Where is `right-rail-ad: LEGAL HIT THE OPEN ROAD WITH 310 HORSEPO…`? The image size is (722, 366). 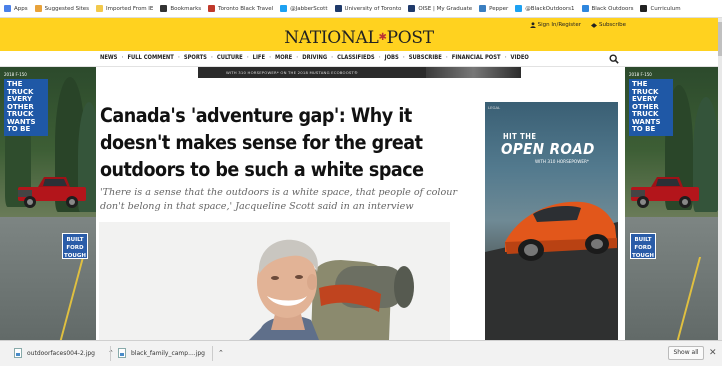 right-rail-ad: LEGAL HIT THE OPEN ROAD WITH 310 HORSEPO… is located at coordinates (551, 221).